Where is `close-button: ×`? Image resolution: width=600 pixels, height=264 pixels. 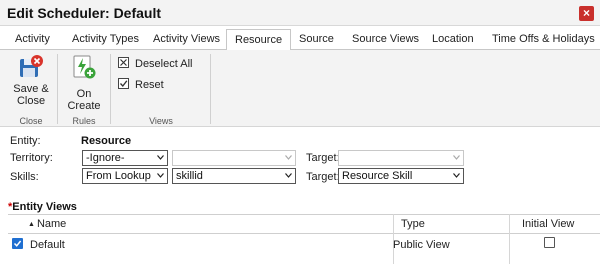 close-button: × is located at coordinates (586, 13).